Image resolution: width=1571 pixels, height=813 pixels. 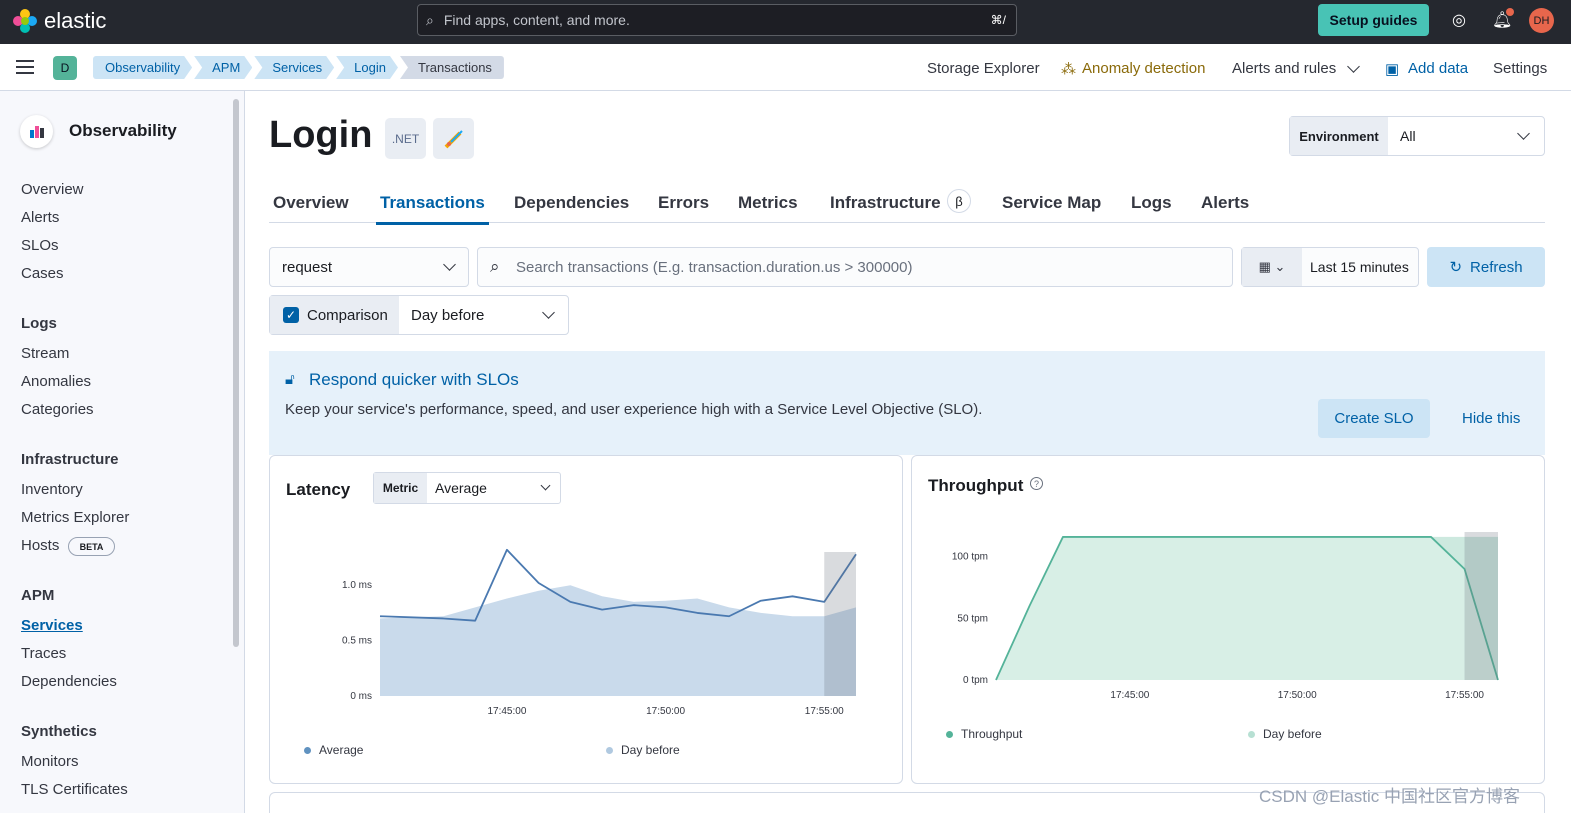 What do you see at coordinates (1374, 418) in the screenshot?
I see `create-slo-button: Create SLO` at bounding box center [1374, 418].